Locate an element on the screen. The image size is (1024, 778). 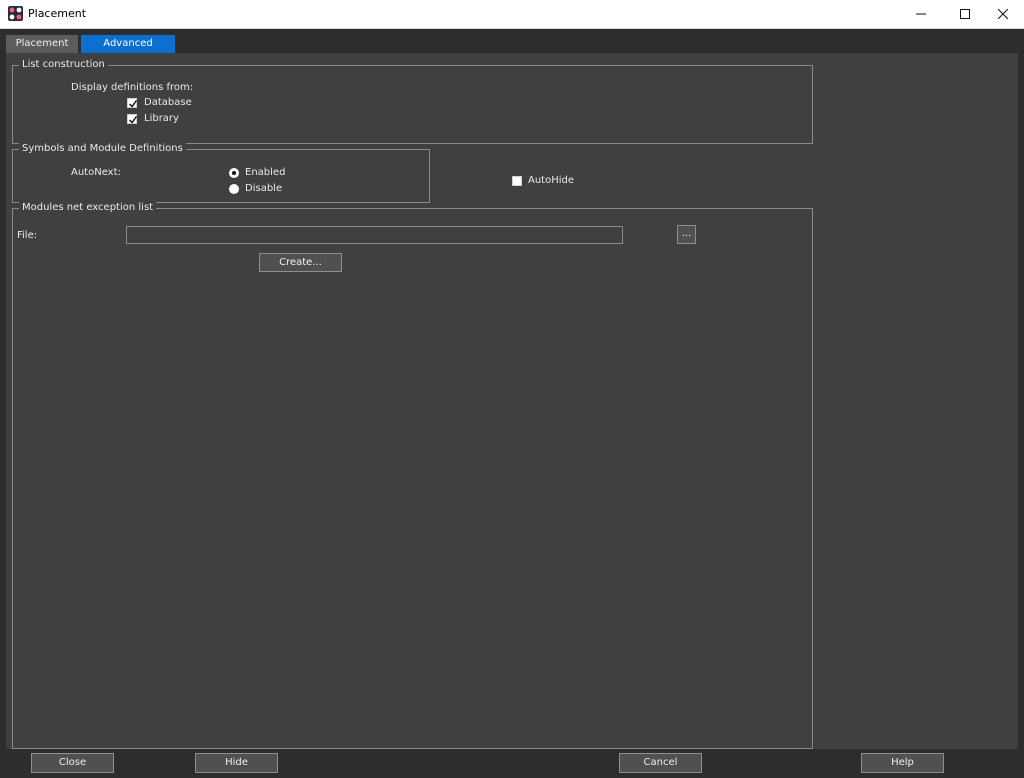
autohide-checkbox is located at coordinates (517, 181).